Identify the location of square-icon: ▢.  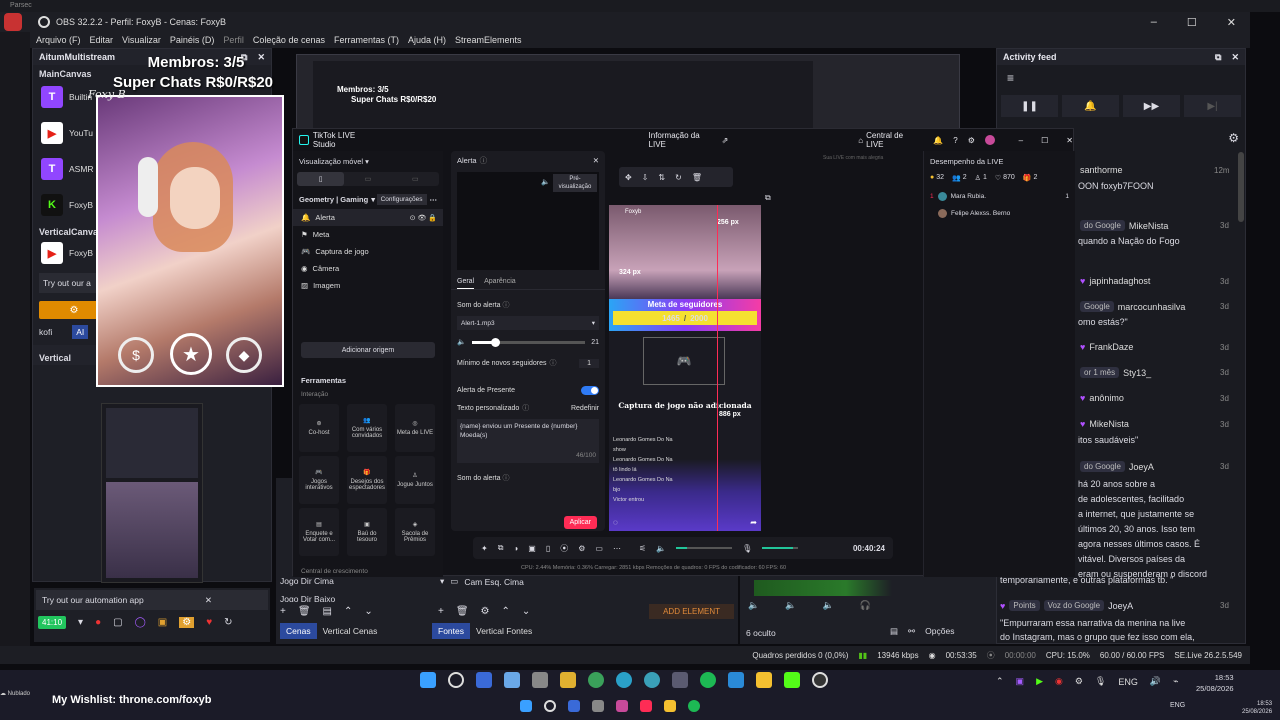
(117, 622).